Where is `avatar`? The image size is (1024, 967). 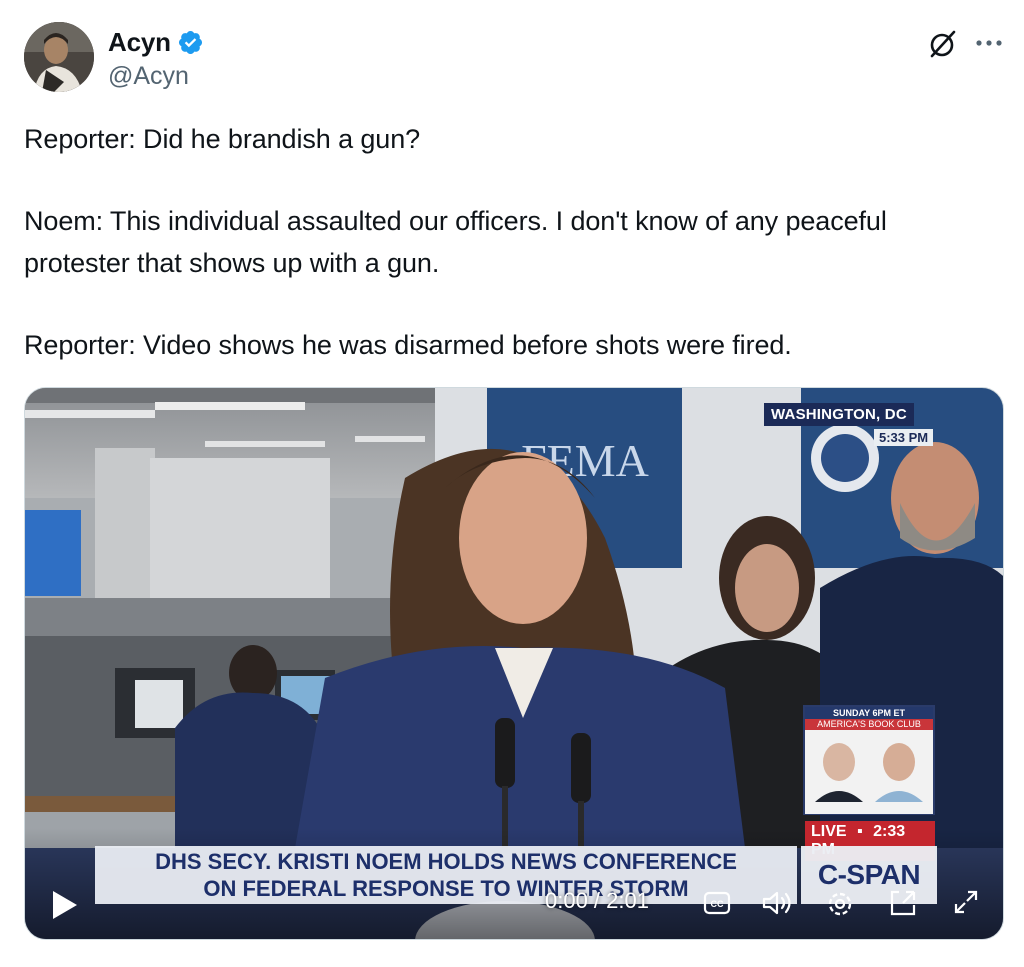 avatar is located at coordinates (59, 57).